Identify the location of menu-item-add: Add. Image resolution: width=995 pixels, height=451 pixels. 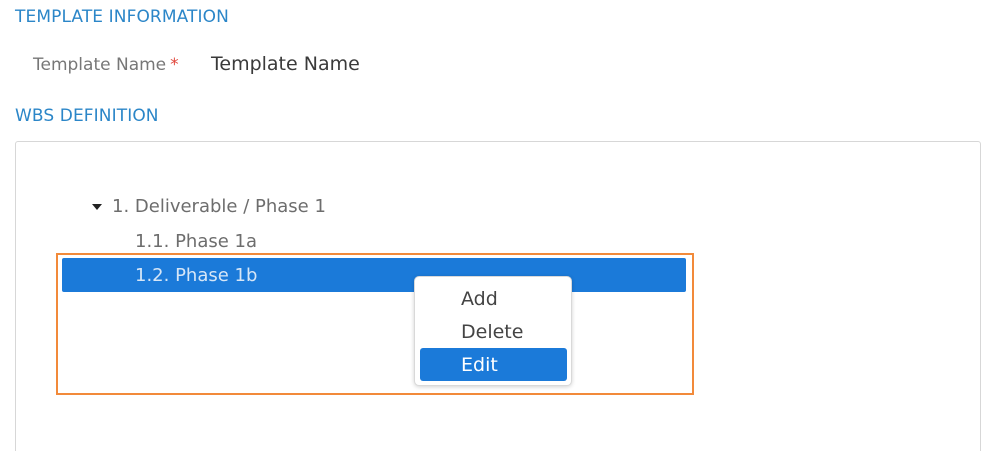
(493, 298).